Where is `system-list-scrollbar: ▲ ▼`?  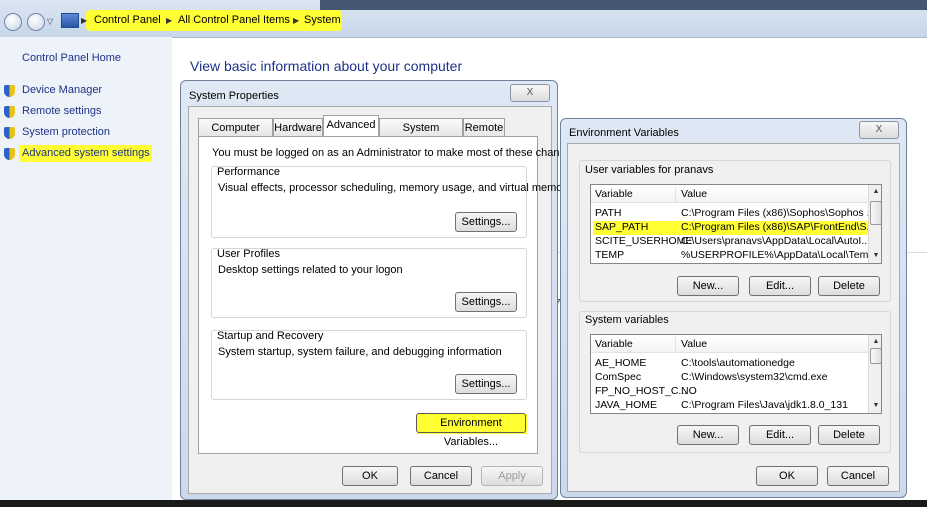 system-list-scrollbar: ▲ ▼ is located at coordinates (874, 374).